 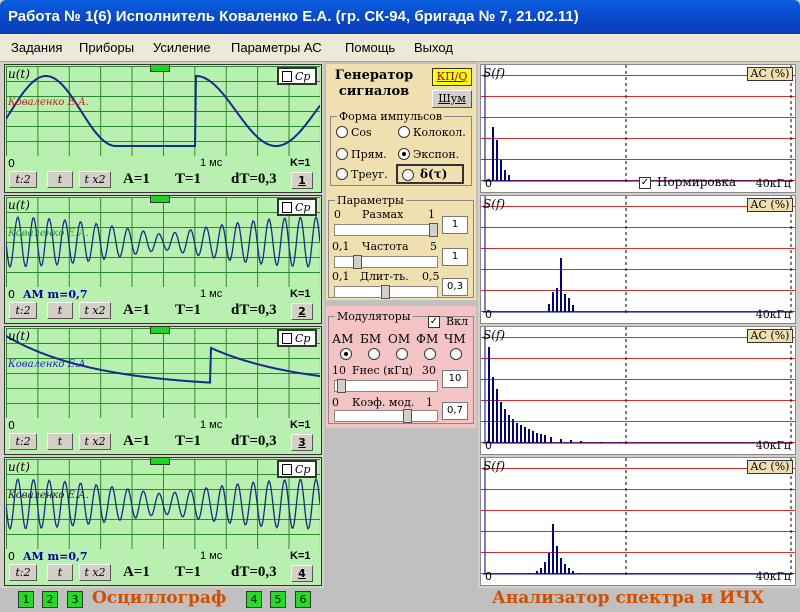 I want to click on freq-value: 1, so click(x=455, y=257).